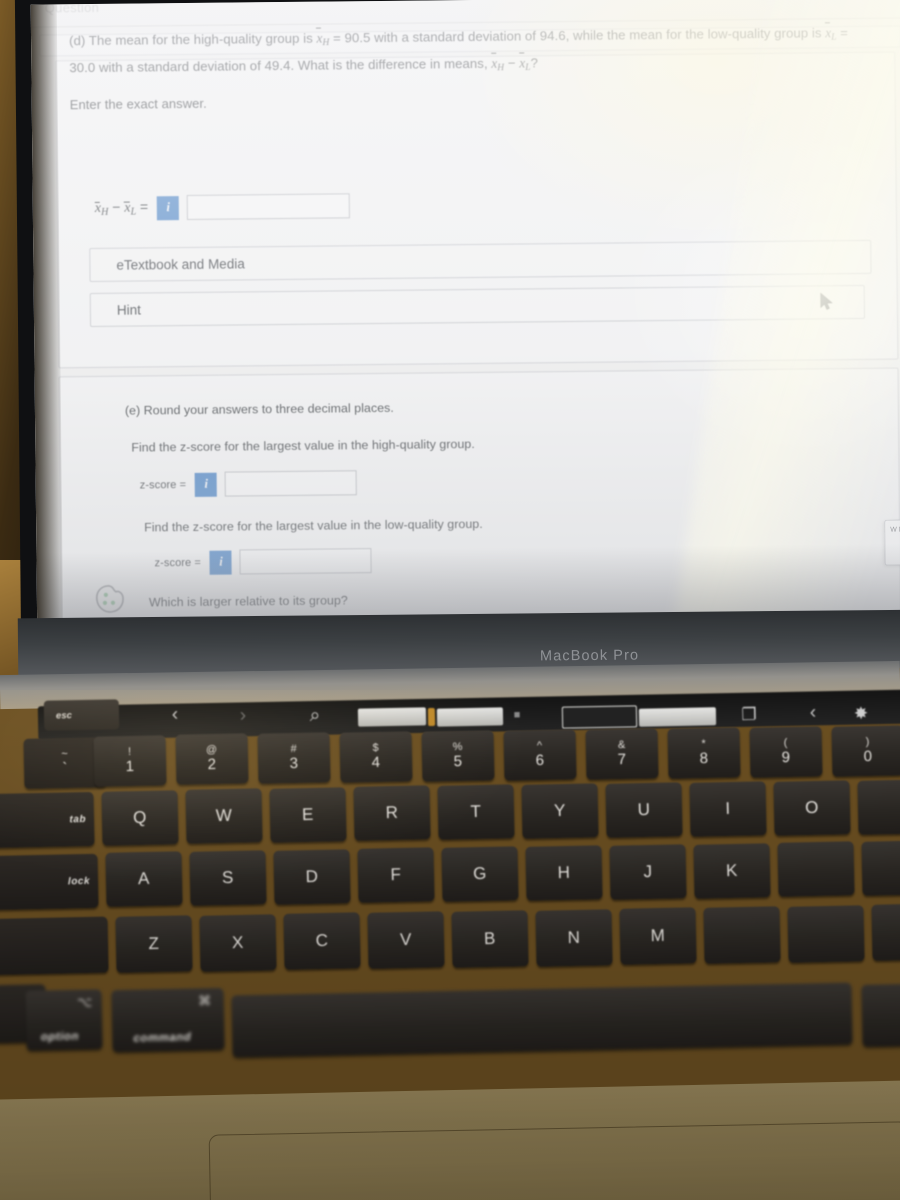  What do you see at coordinates (476, 812) in the screenshot?
I see `key-t: T` at bounding box center [476, 812].